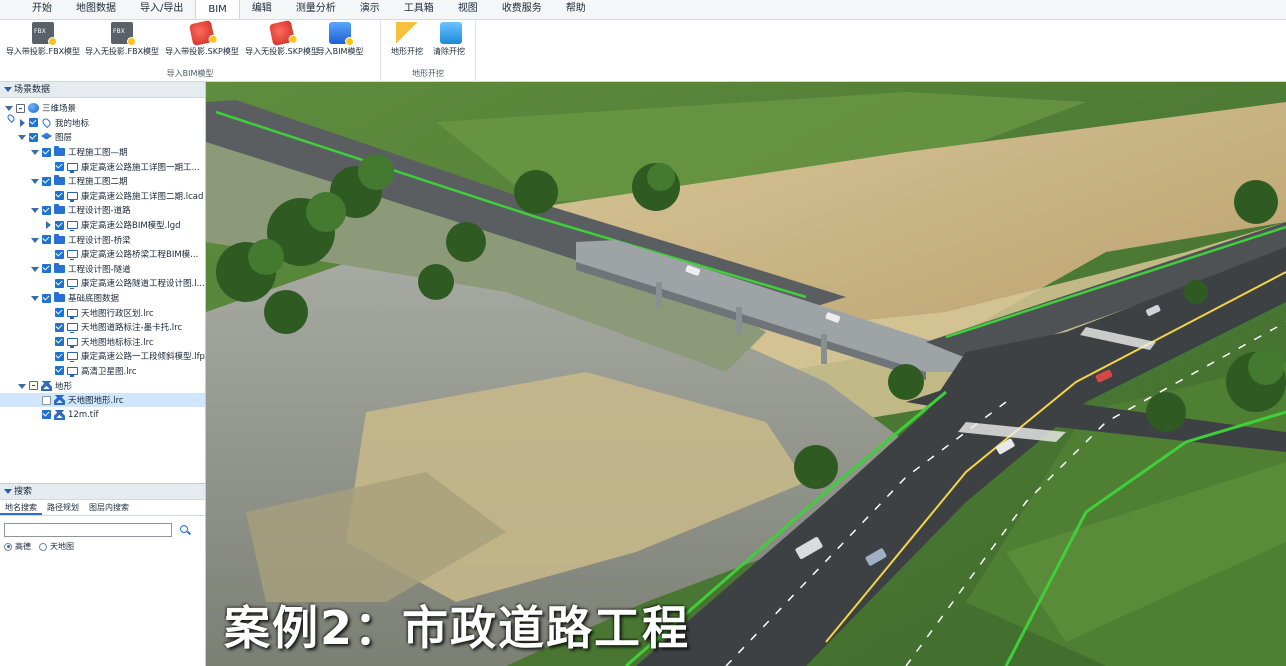 This screenshot has height=666, width=1286. I want to click on menu-tab: 地图数据, so click(96, 9).